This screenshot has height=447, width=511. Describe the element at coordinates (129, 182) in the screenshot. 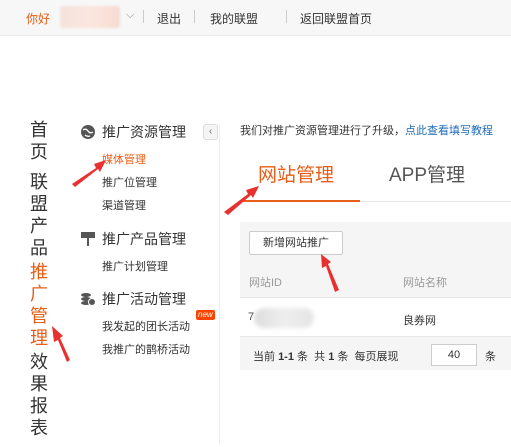

I see `submenu-adzone-manage: 推广位管理` at that location.